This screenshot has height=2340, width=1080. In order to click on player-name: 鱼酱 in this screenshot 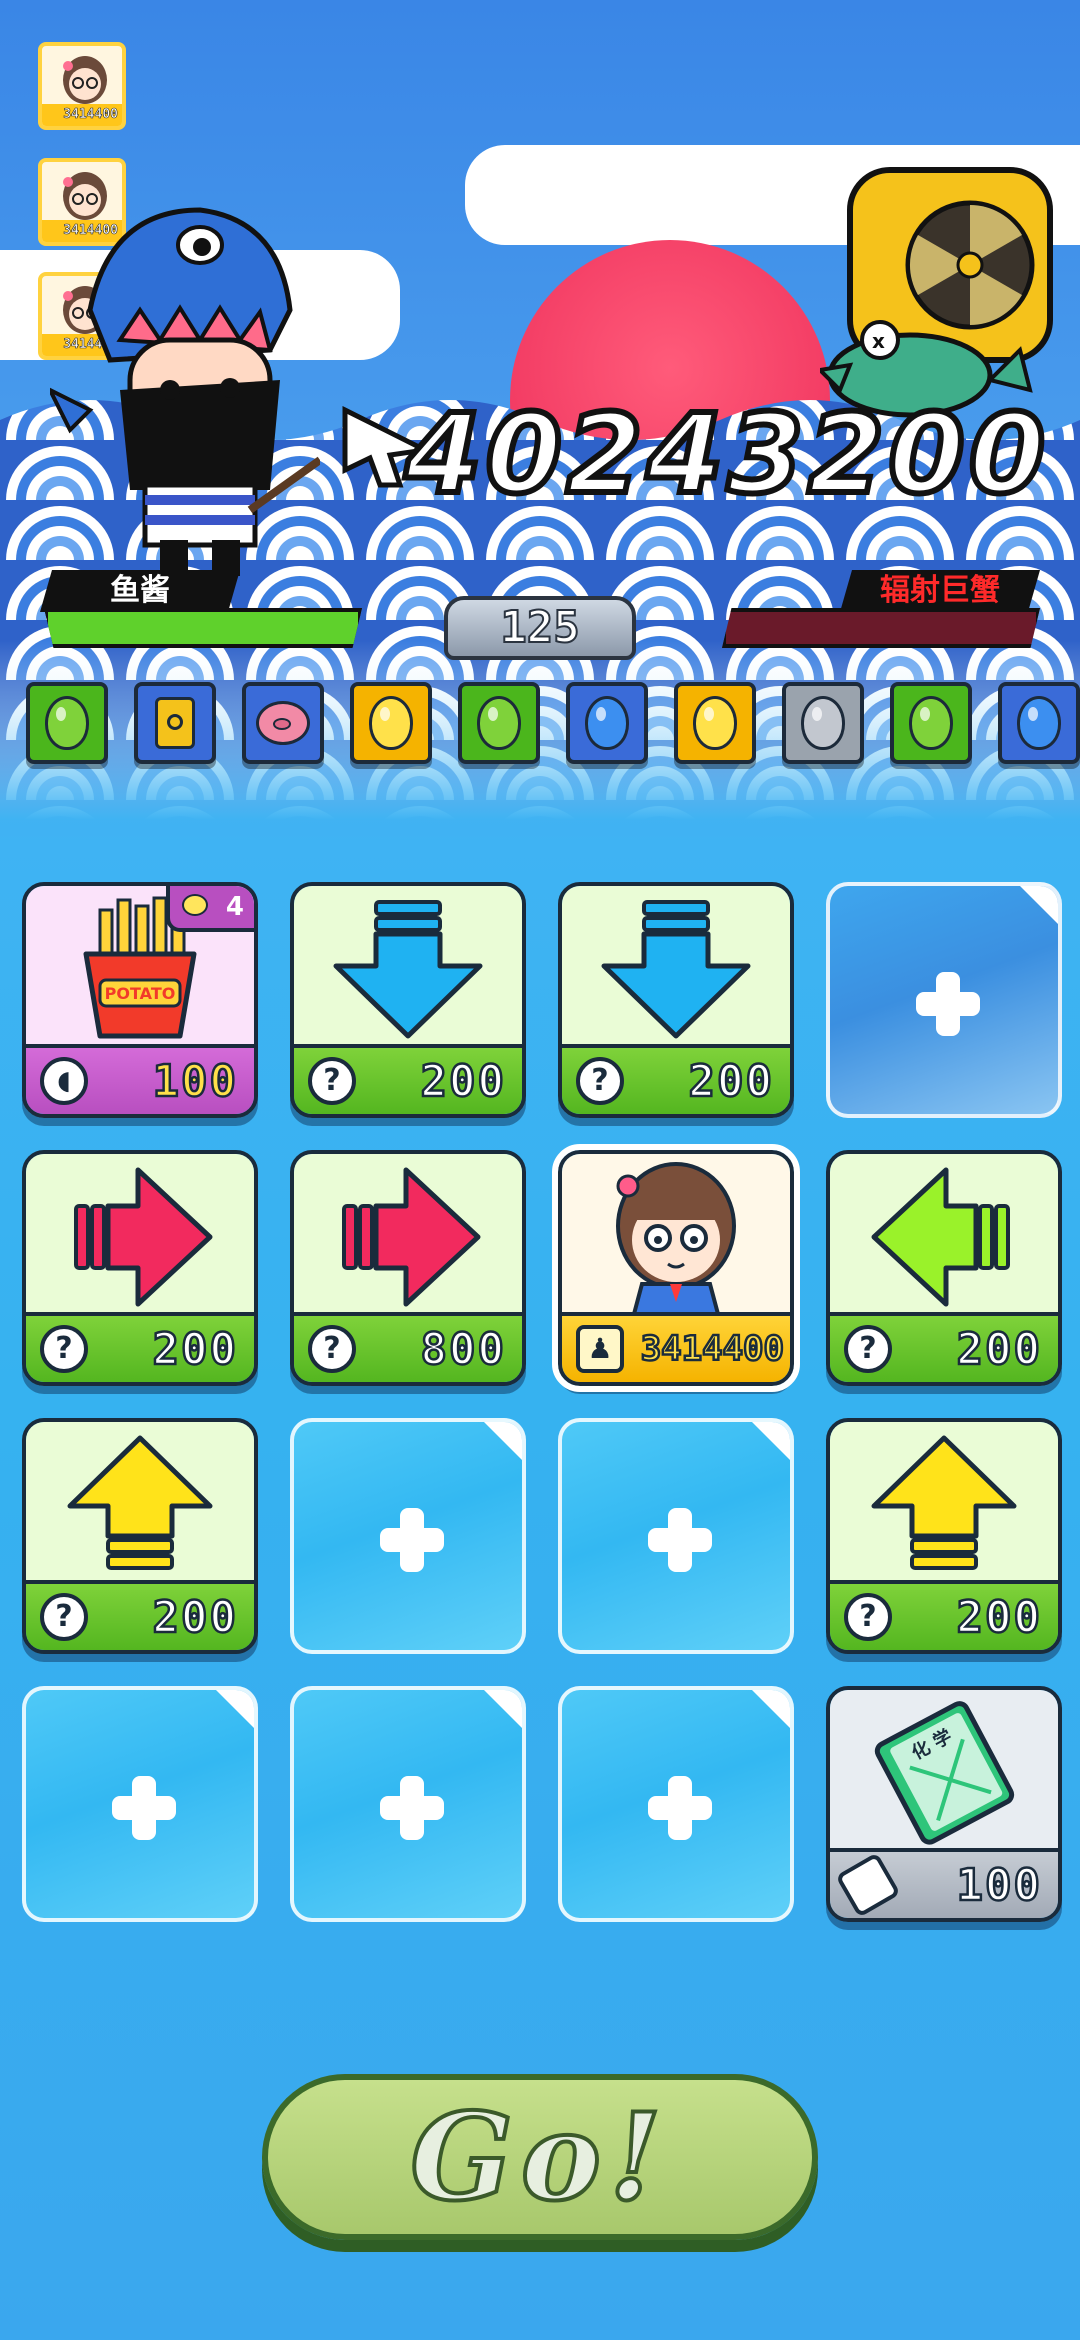, I will do `click(140, 591)`.